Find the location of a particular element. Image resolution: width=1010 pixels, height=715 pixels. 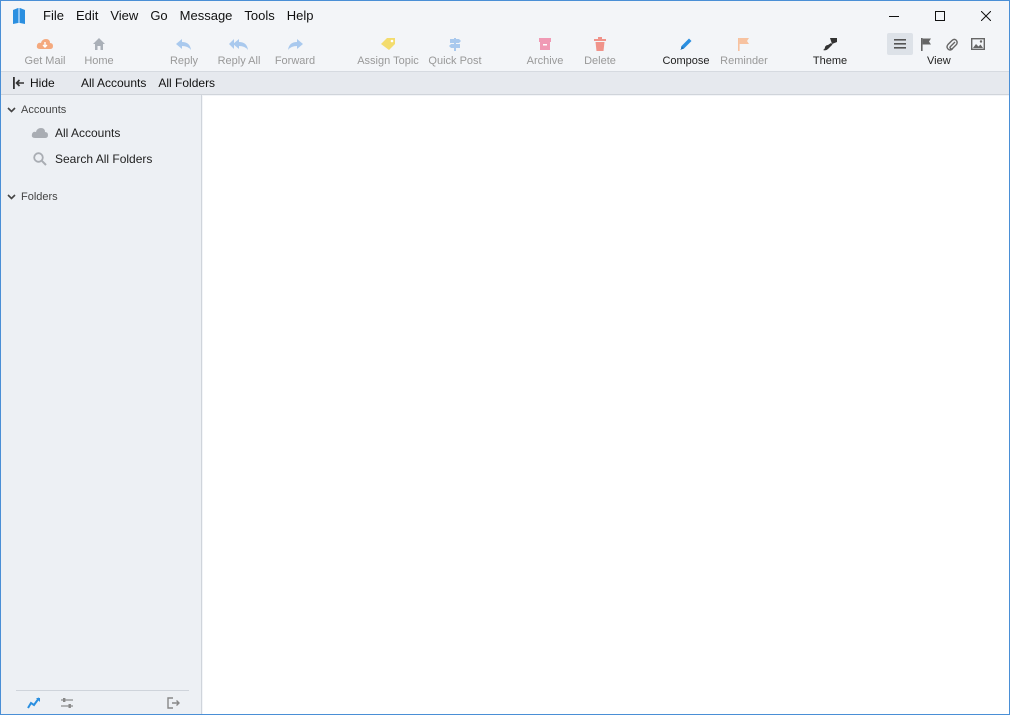

get-mail-button: Get Mail is located at coordinates (45, 52).